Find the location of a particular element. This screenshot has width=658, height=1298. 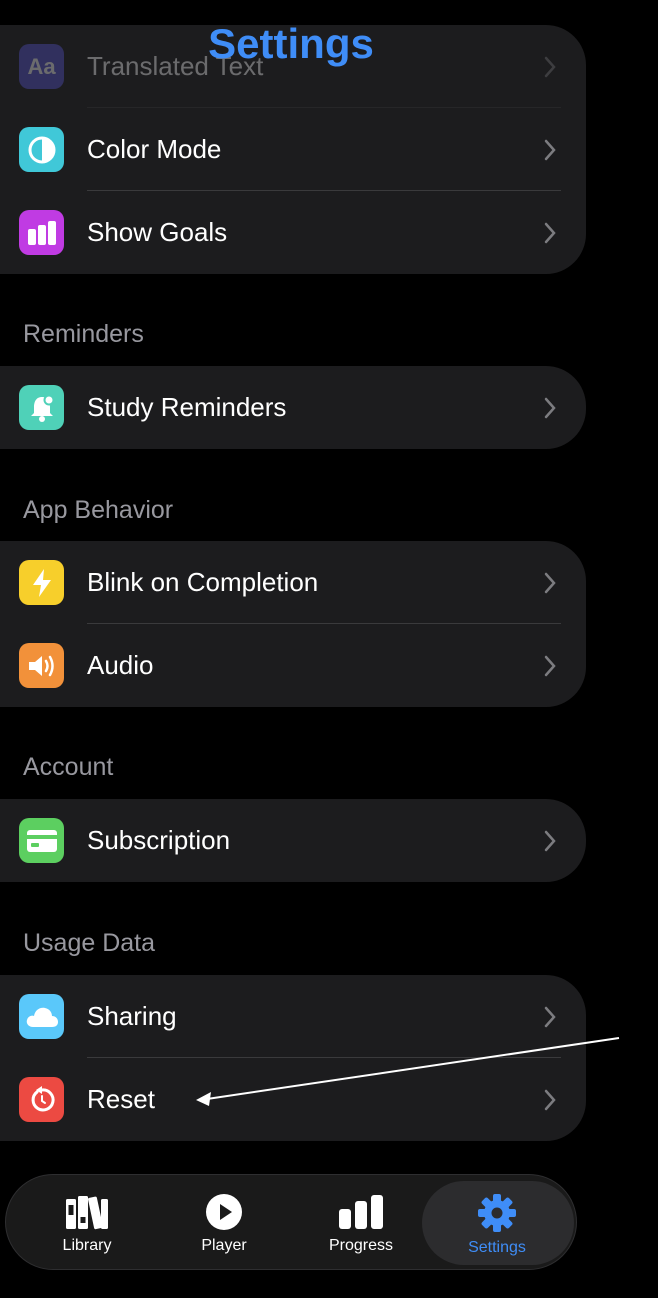

settings-row-label: Show Goals is located at coordinates (157, 232).